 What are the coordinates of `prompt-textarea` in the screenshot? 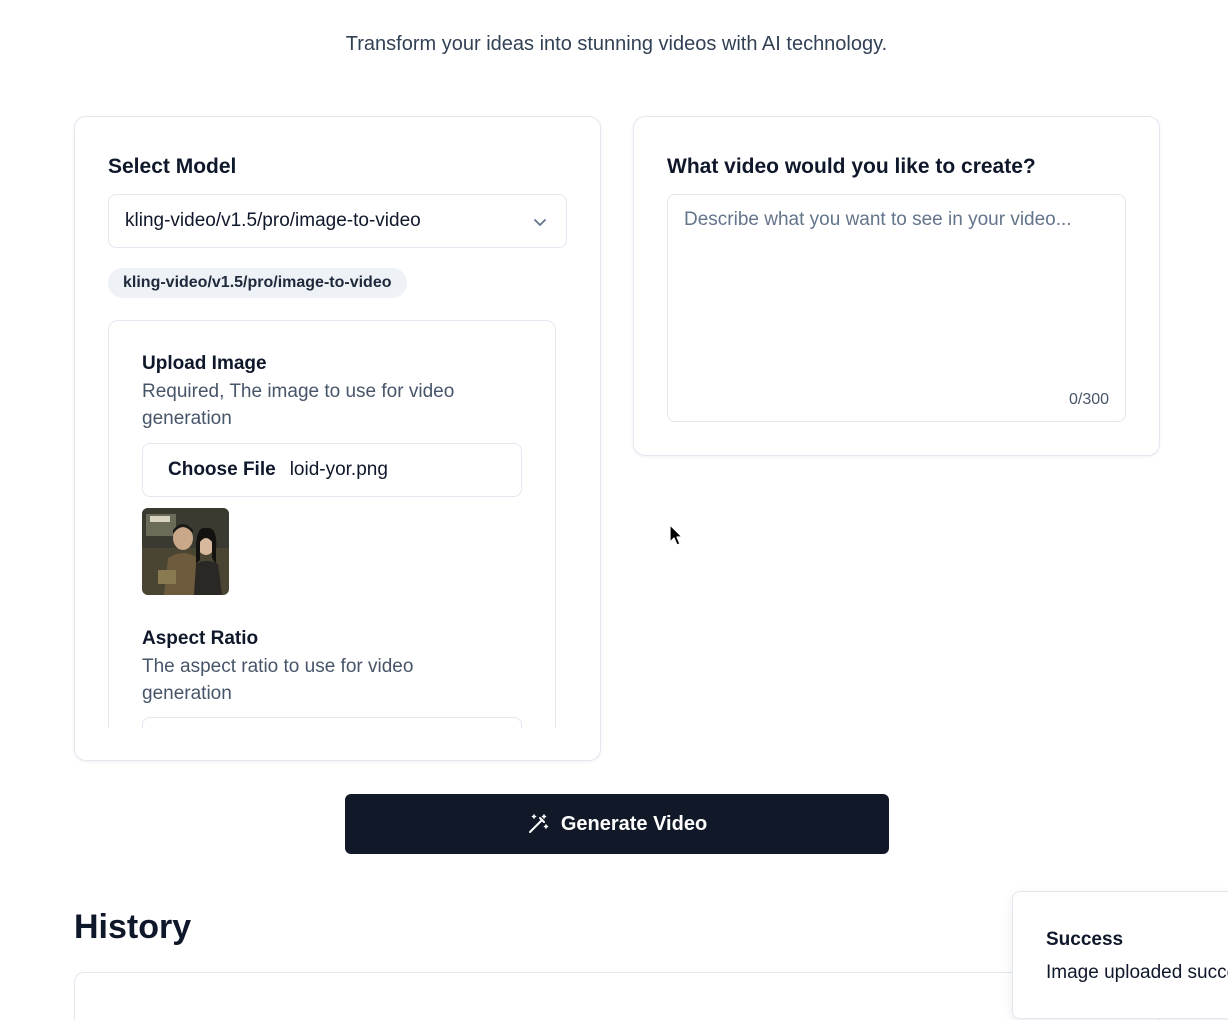 It's located at (896, 308).